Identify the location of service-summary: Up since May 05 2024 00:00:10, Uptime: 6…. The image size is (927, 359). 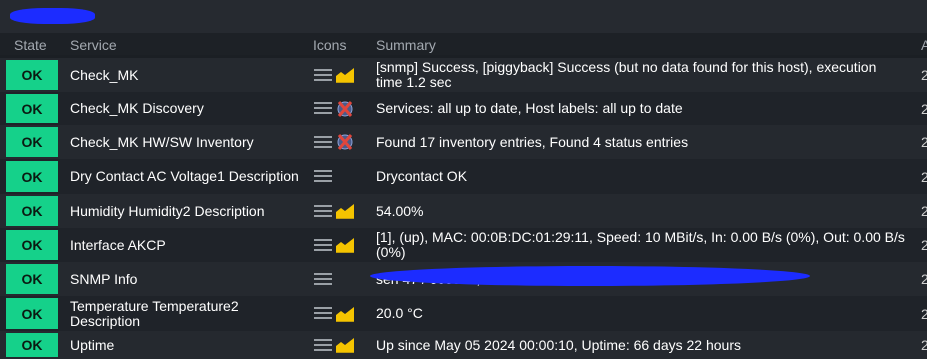
(558, 344).